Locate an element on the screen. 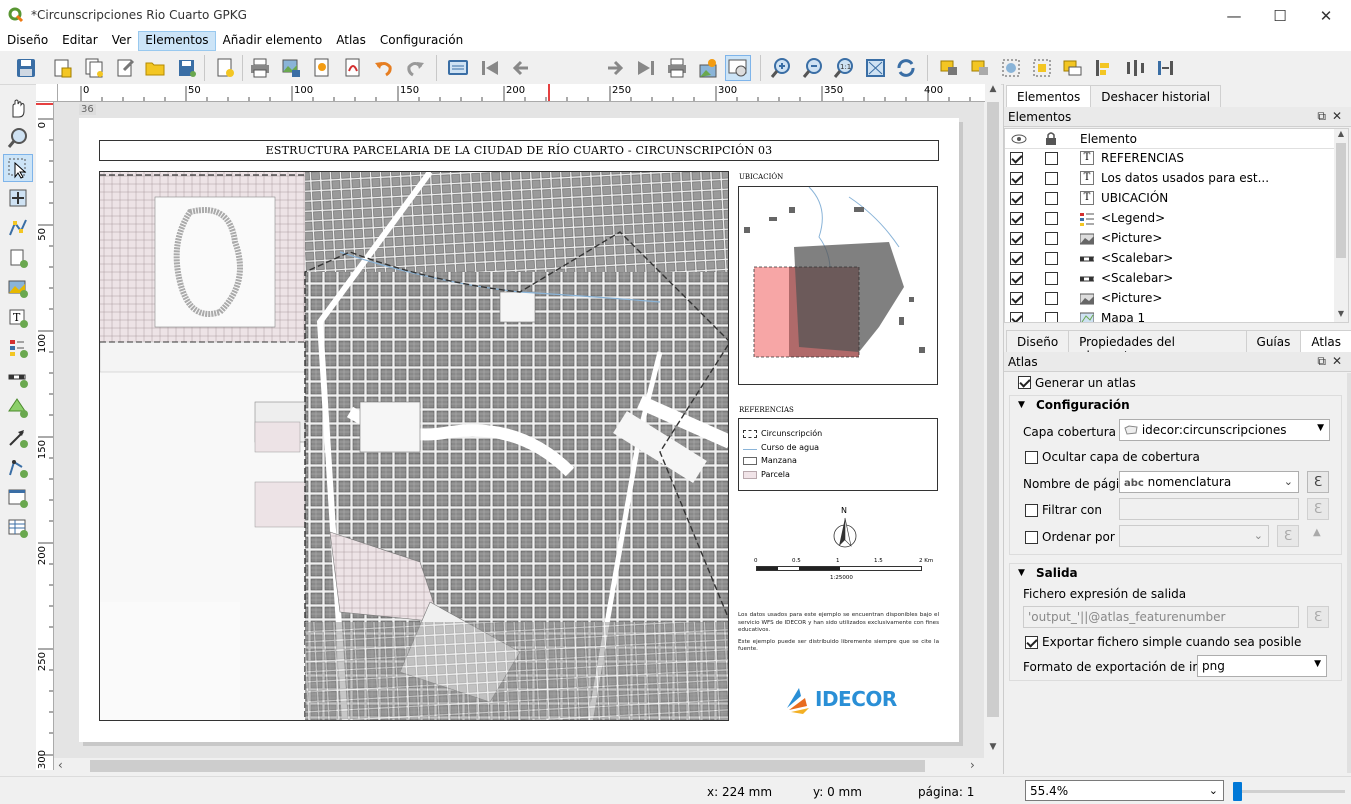  group-icon is located at coordinates (1011, 68).